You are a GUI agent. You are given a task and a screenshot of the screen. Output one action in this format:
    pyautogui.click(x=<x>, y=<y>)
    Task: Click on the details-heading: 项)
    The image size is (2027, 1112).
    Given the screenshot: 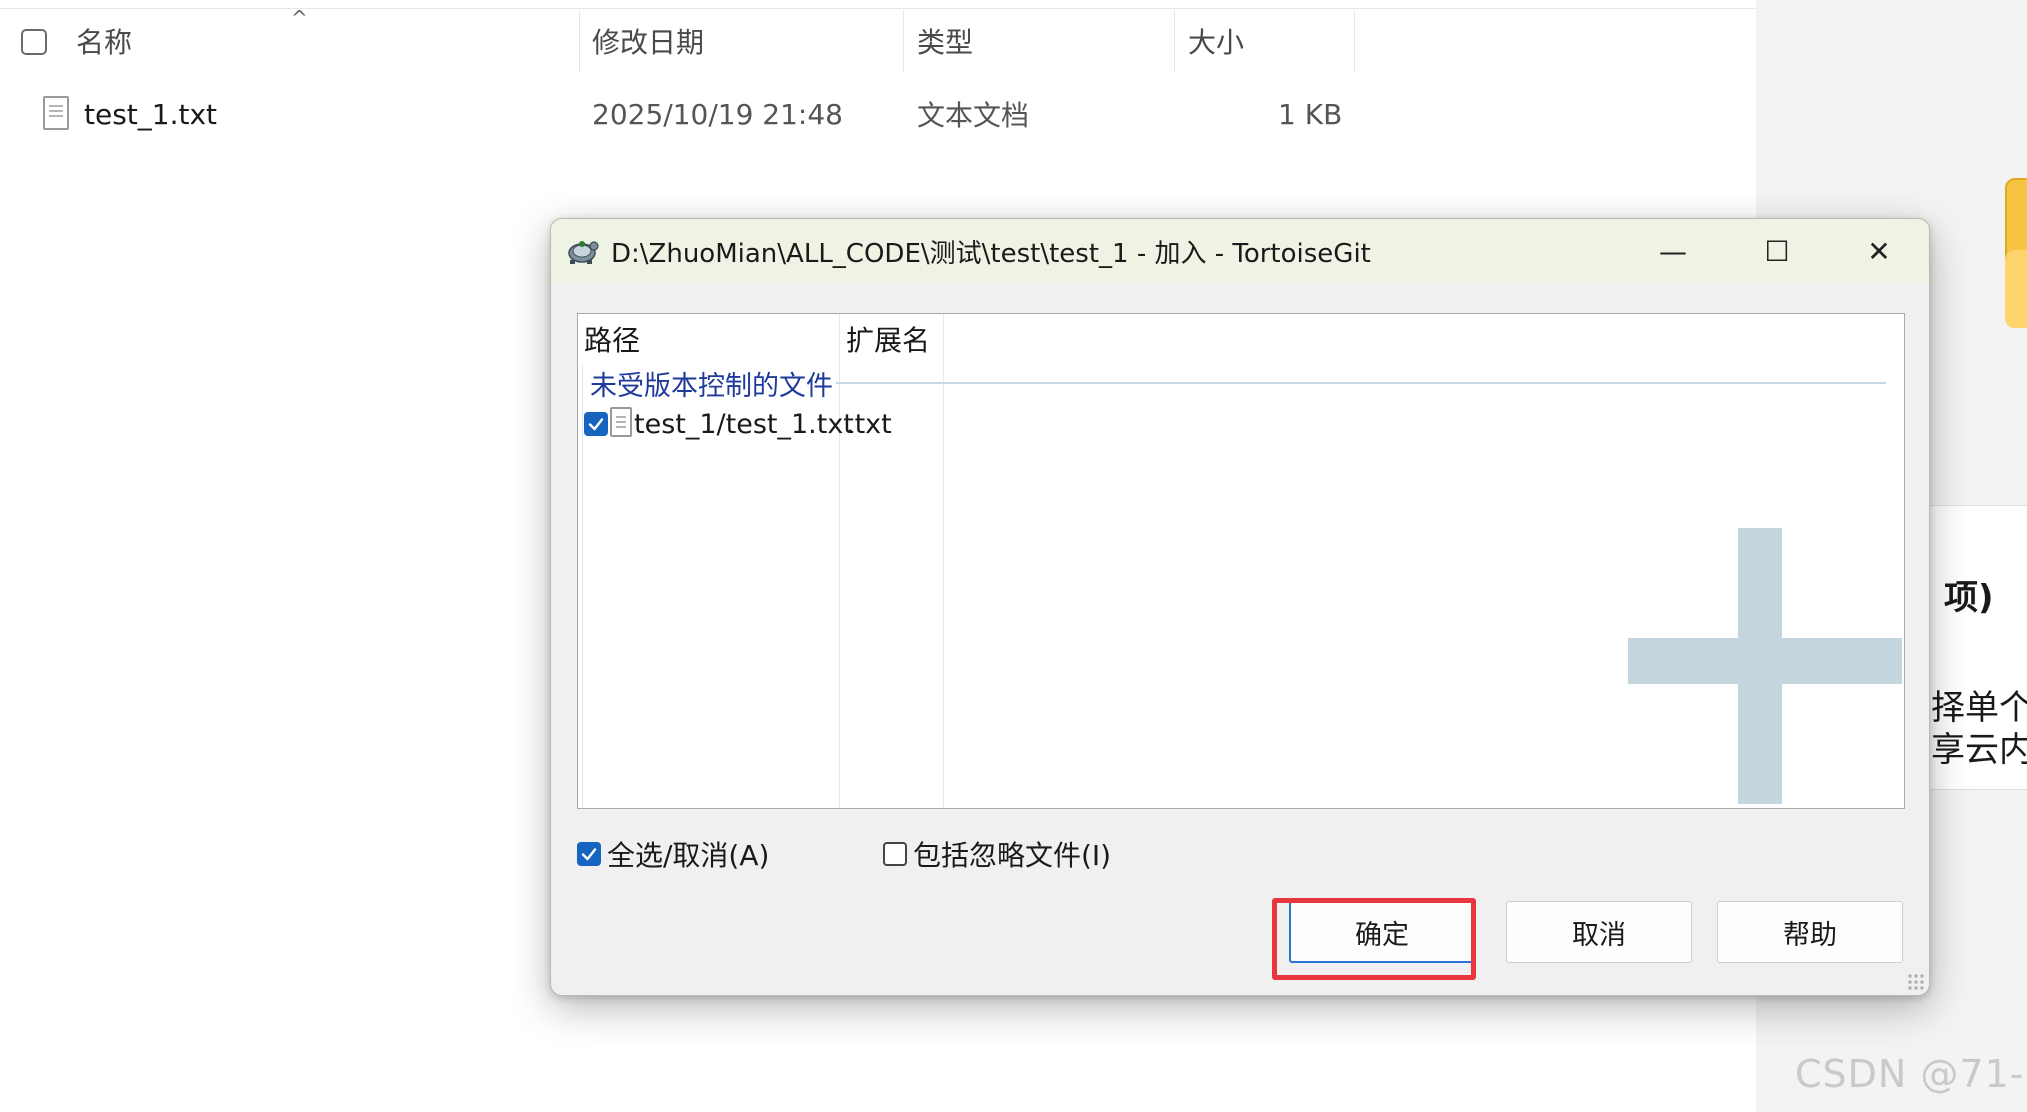 What is the action you would take?
    pyautogui.click(x=1969, y=598)
    